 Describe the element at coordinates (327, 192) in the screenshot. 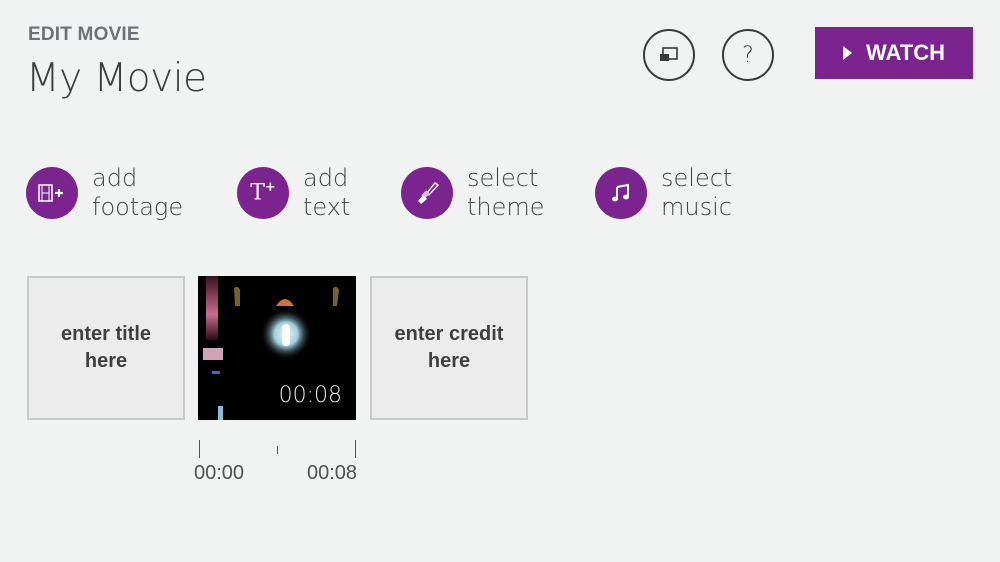

I see `add-text-label: add text` at that location.